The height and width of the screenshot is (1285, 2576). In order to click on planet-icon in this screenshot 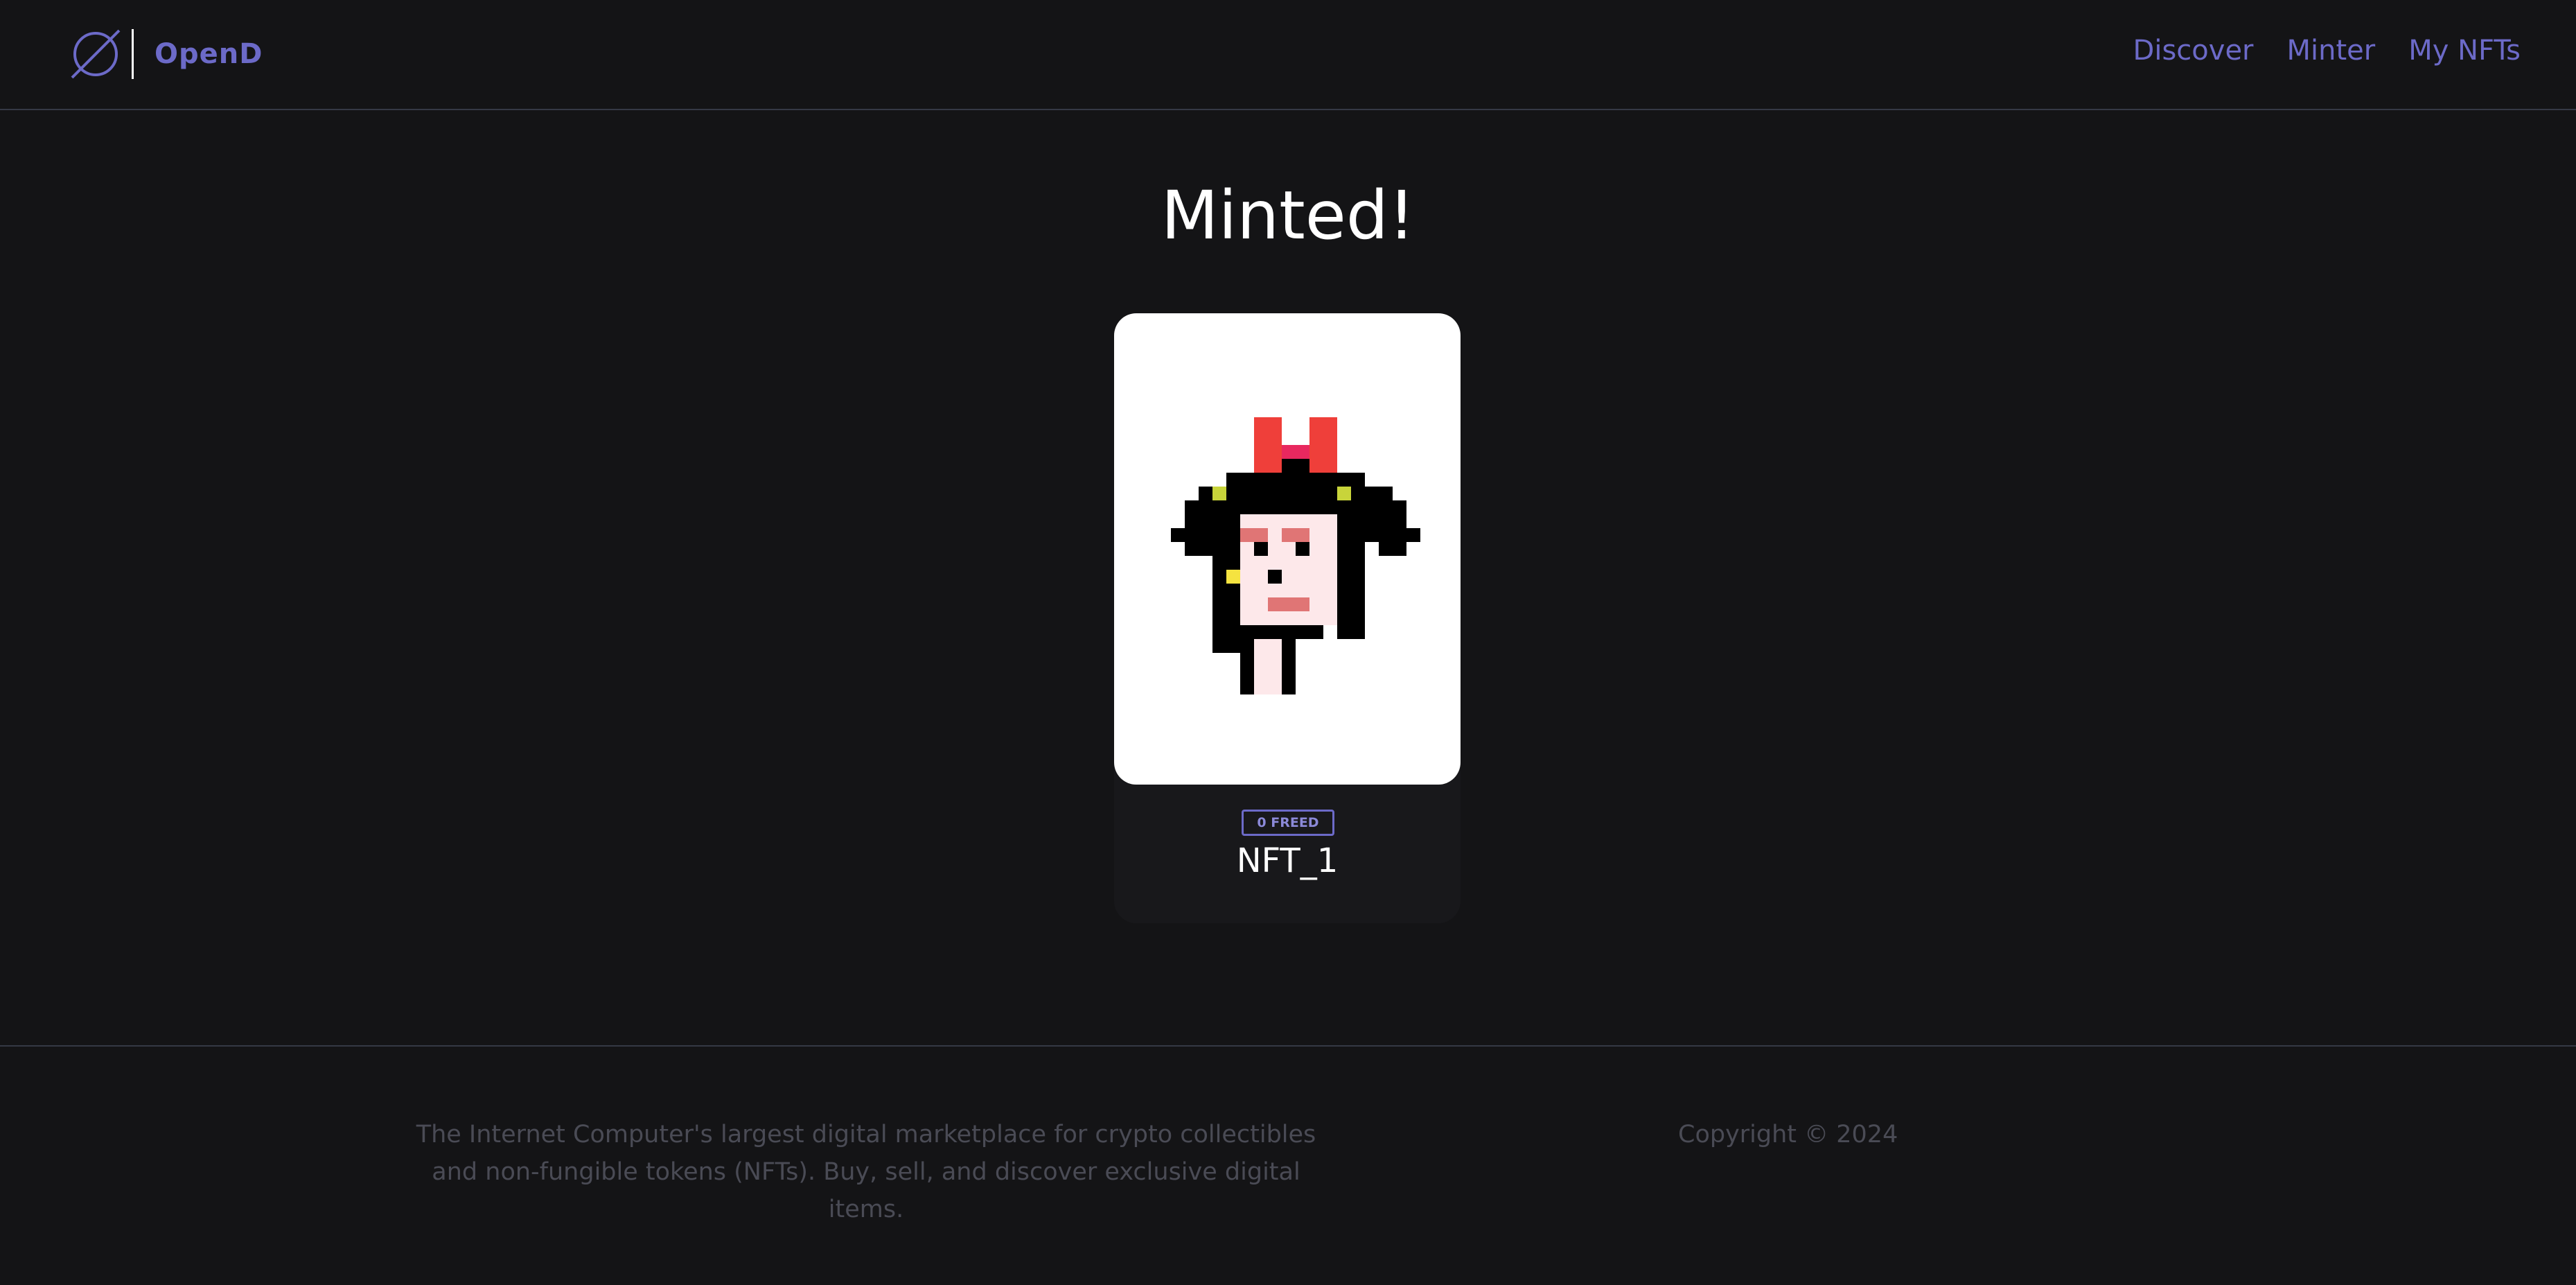, I will do `click(96, 54)`.